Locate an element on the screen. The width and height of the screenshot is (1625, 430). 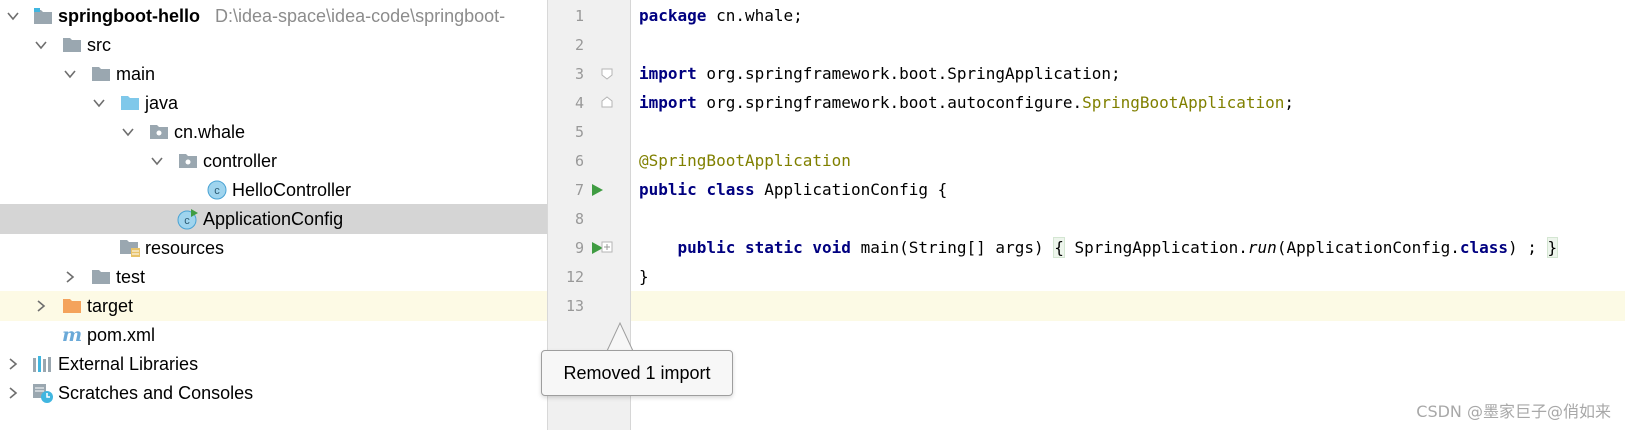
line-number: 6 is located at coordinates (579, 161).